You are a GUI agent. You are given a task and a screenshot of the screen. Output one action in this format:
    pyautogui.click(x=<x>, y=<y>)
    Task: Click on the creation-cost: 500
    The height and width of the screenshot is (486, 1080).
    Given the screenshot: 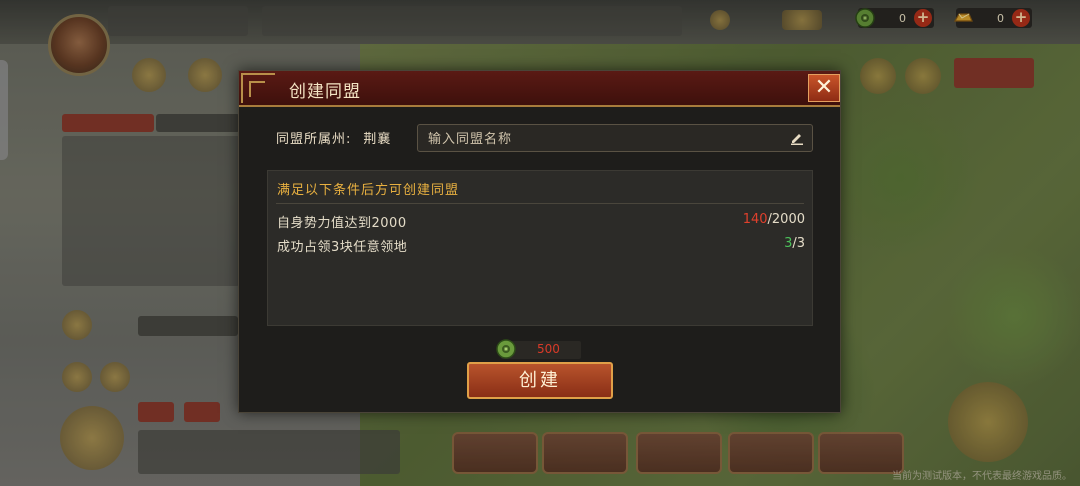 What is the action you would take?
    pyautogui.click(x=538, y=349)
    